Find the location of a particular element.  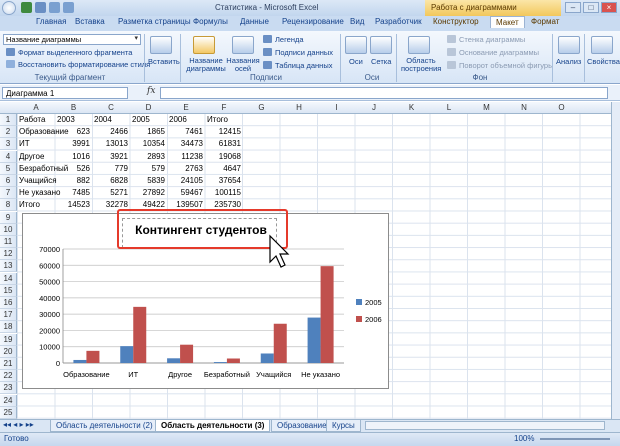

table-cell: 12415 is located at coordinates (223, 132).